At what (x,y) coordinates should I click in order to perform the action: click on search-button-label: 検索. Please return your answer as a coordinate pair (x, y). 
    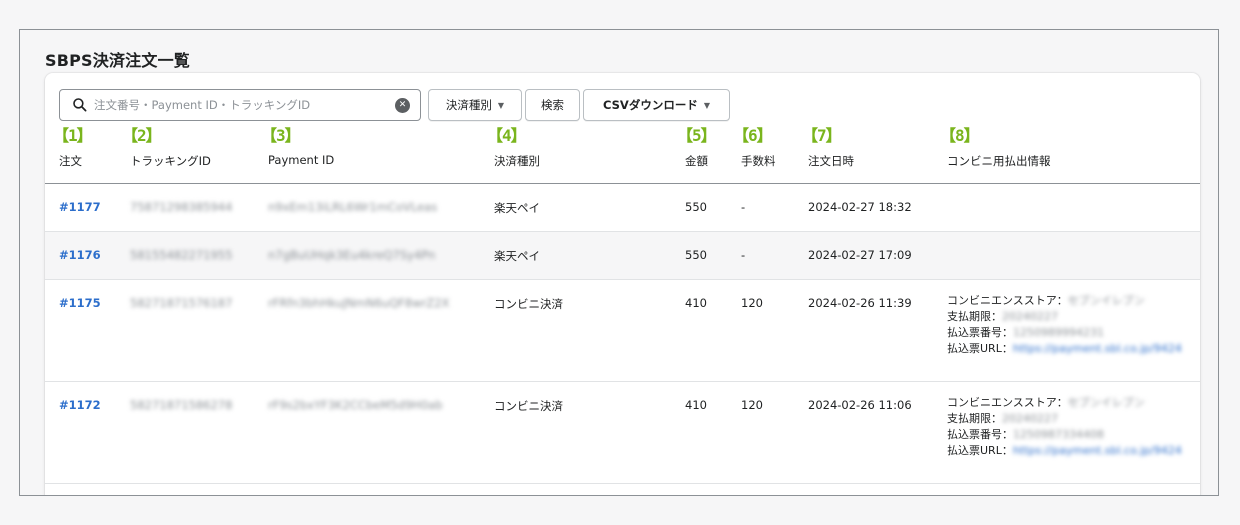
    Looking at the image, I should click on (552, 105).